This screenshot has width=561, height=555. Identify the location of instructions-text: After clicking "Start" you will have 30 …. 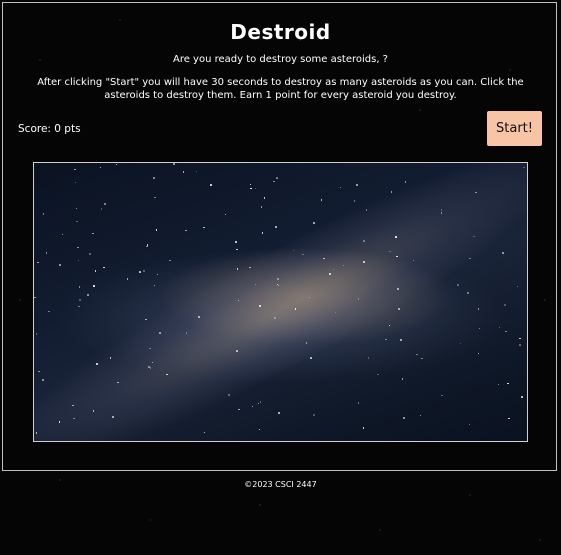
(280, 89).